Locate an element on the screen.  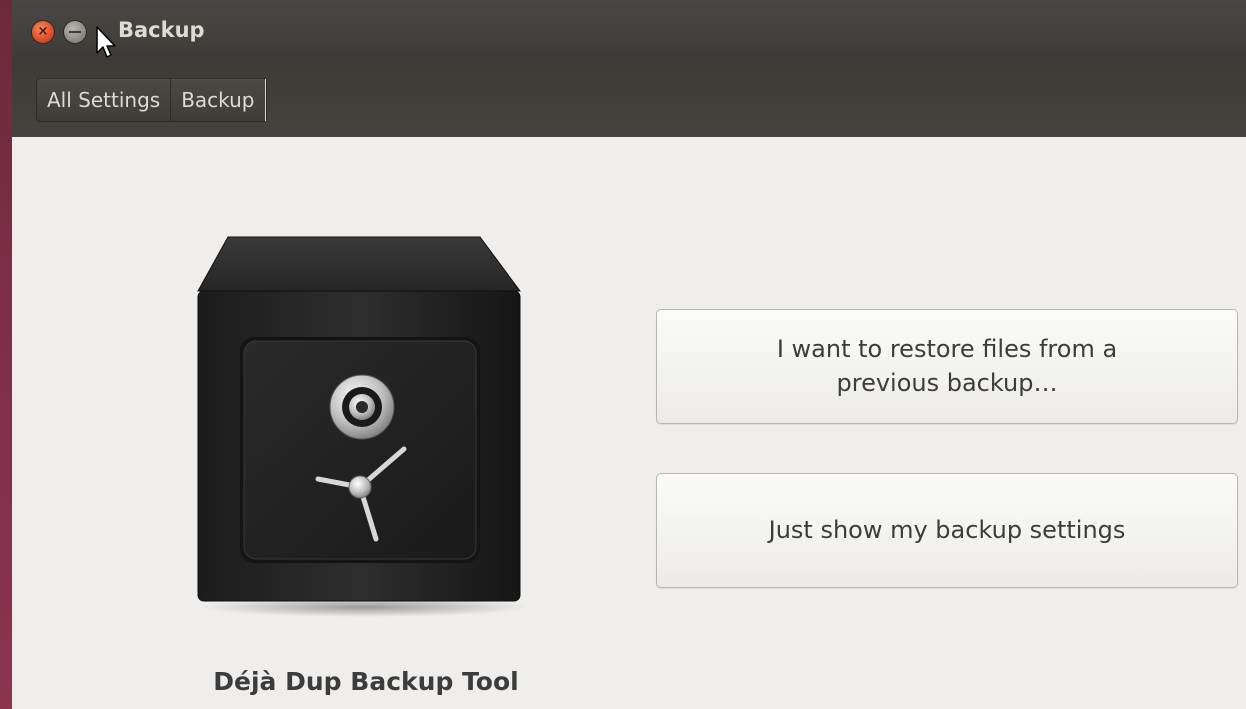
minimize-icon is located at coordinates (75, 32).